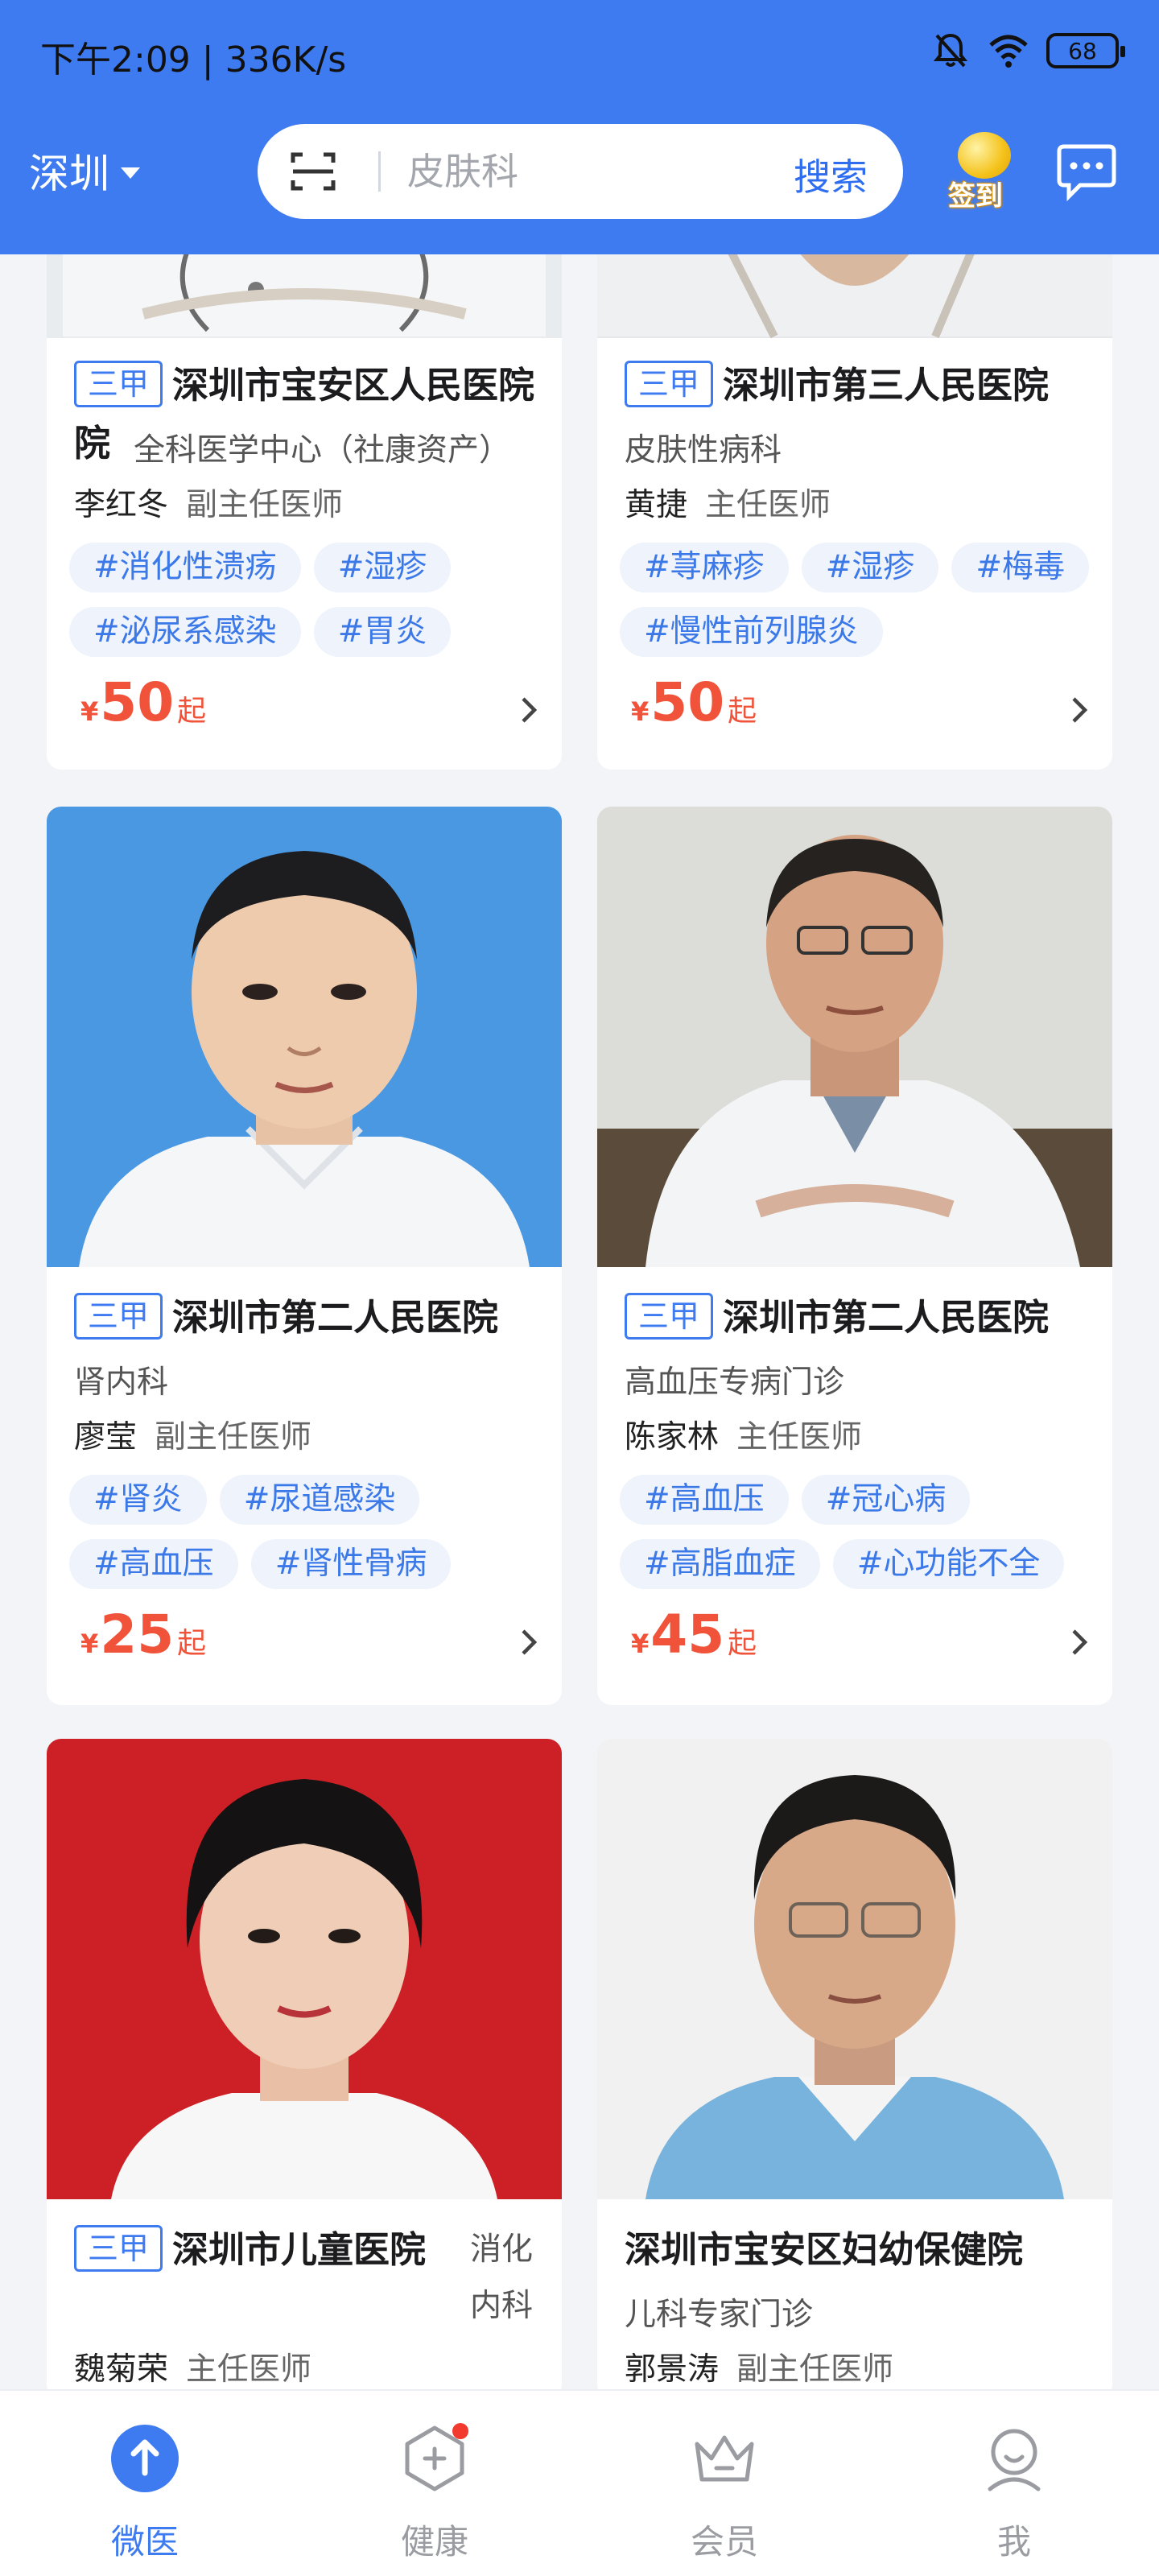 The width and height of the screenshot is (1159, 2576). What do you see at coordinates (735, 1382) in the screenshot?
I see `department-label: 高血压专病门诊` at bounding box center [735, 1382].